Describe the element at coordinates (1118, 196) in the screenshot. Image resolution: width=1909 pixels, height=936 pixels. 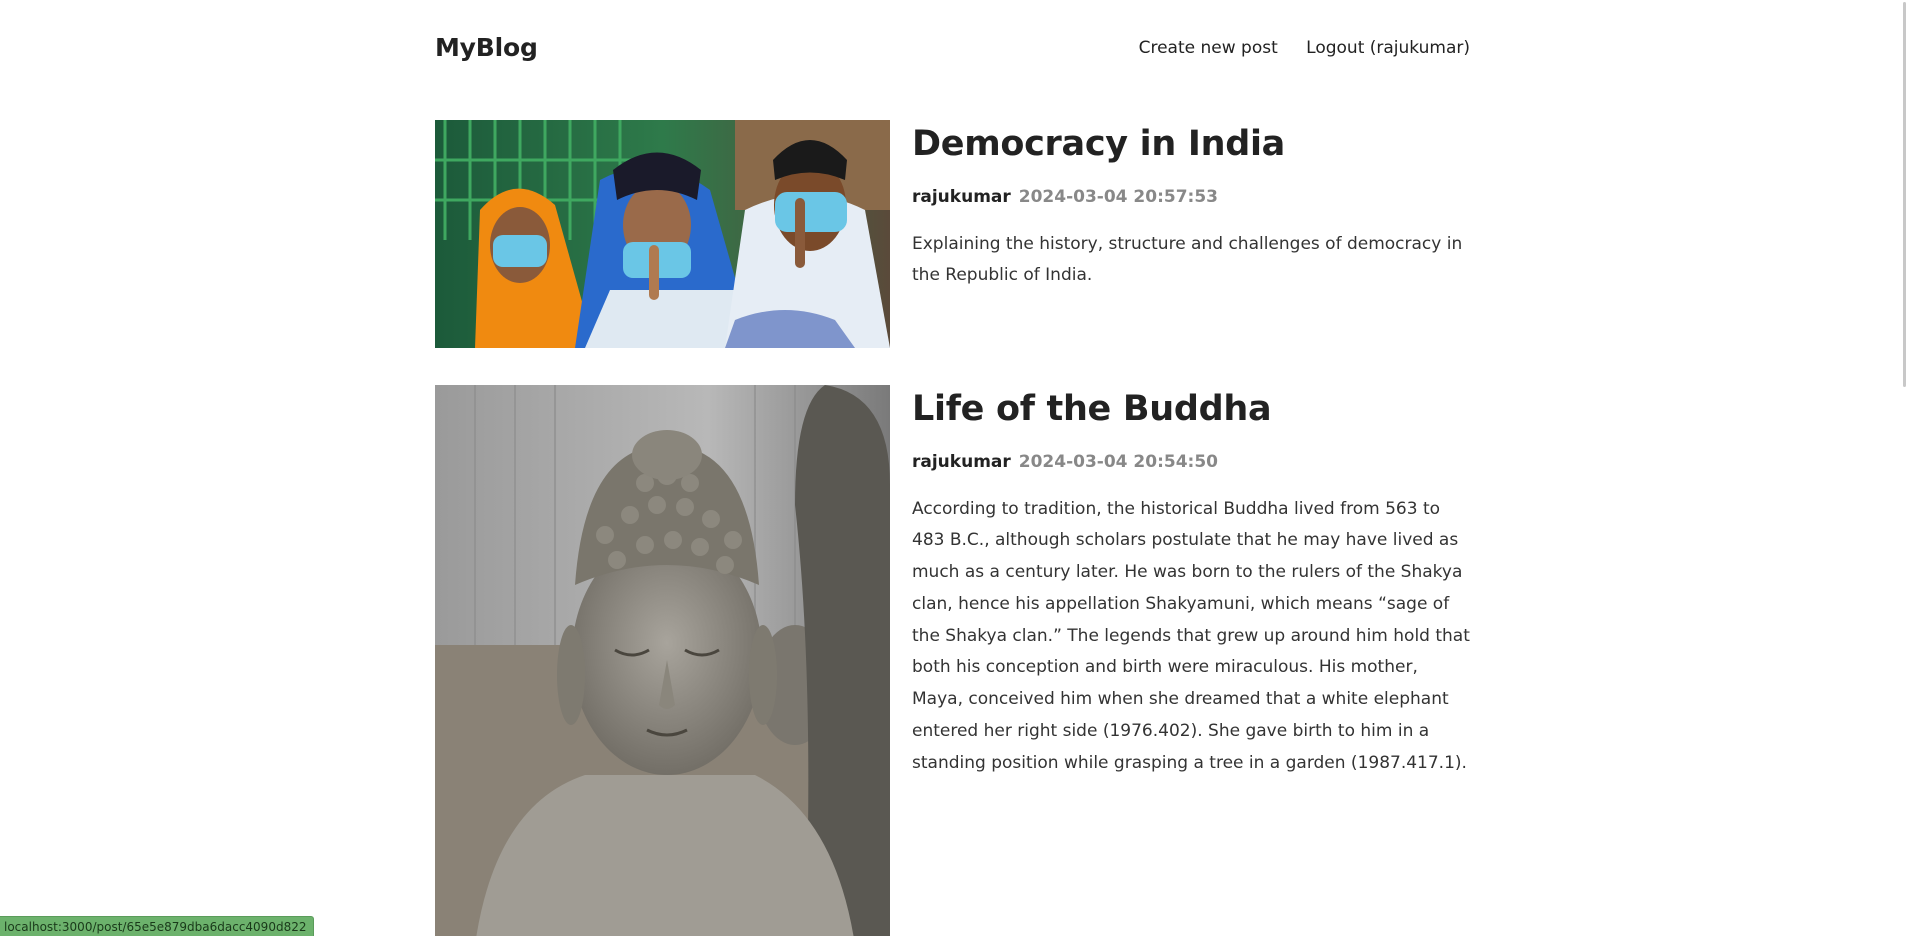
I see `post-date: 2024-03-04 20:57:53` at that location.